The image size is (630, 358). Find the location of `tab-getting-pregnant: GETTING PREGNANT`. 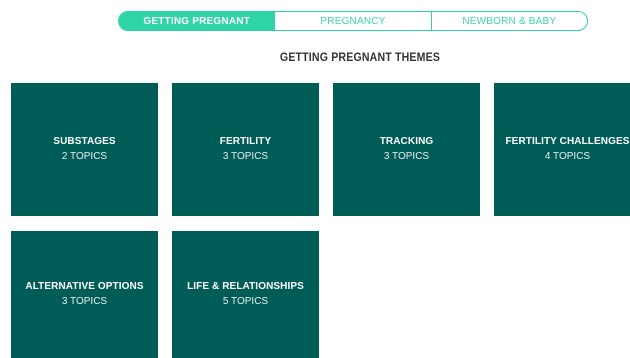

tab-getting-pregnant: GETTING PREGNANT is located at coordinates (197, 21).